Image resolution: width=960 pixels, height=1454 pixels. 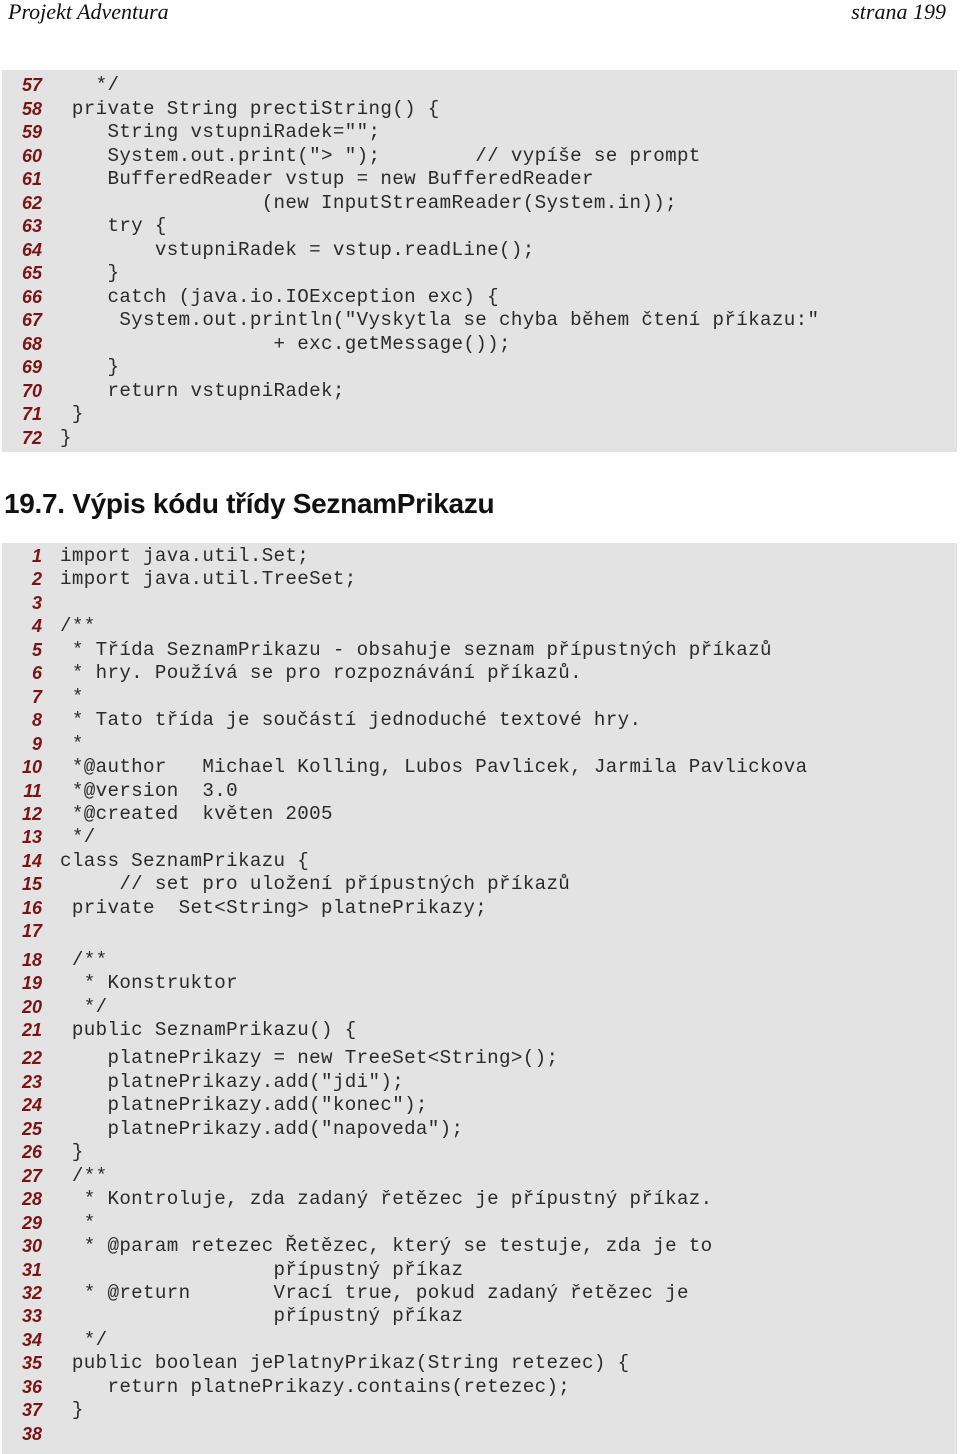 I want to click on line-number: 60, so click(x=31, y=155).